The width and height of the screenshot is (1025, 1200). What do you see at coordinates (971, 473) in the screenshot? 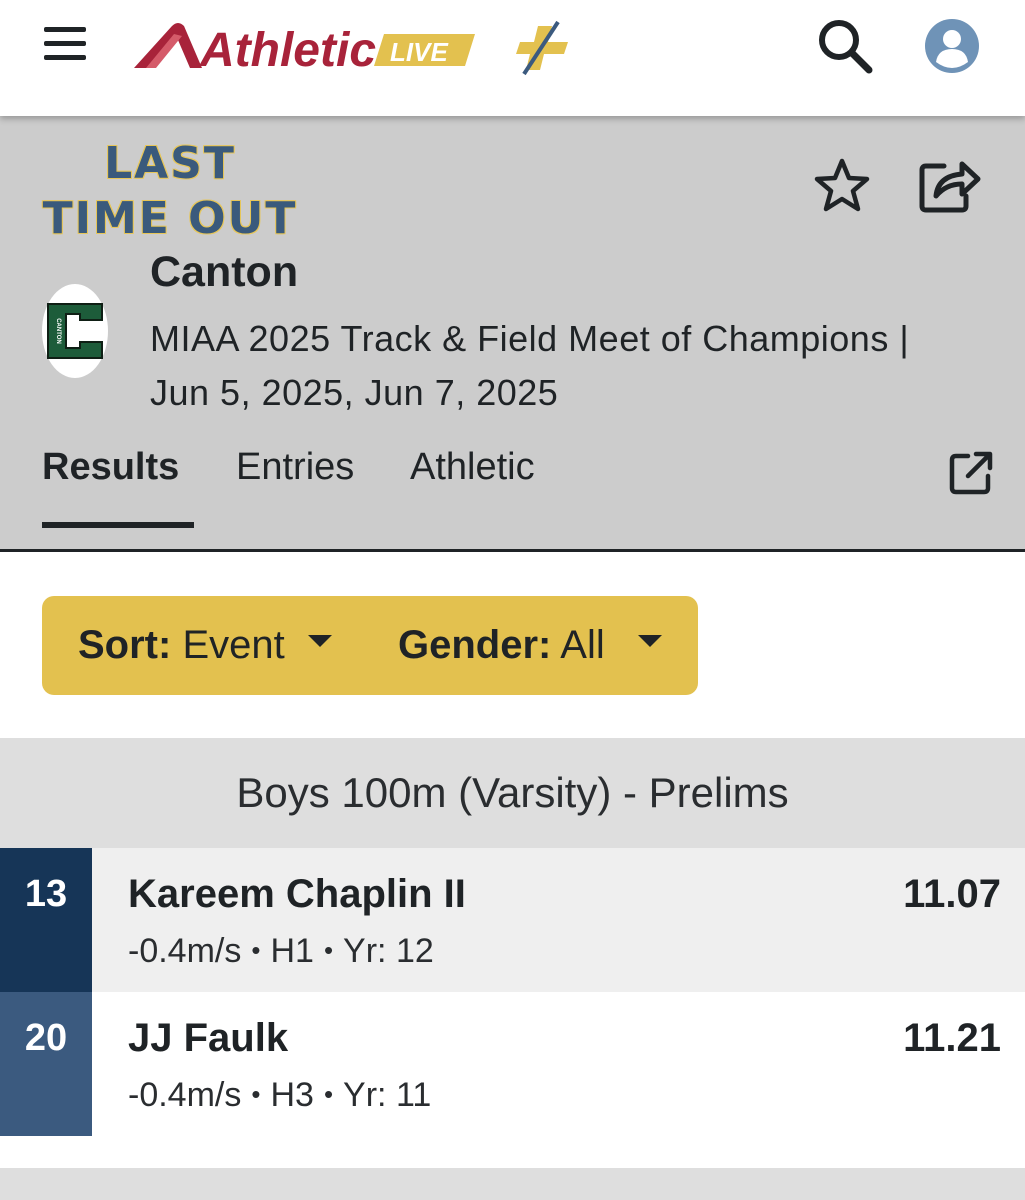
I see `external-link-icon` at bounding box center [971, 473].